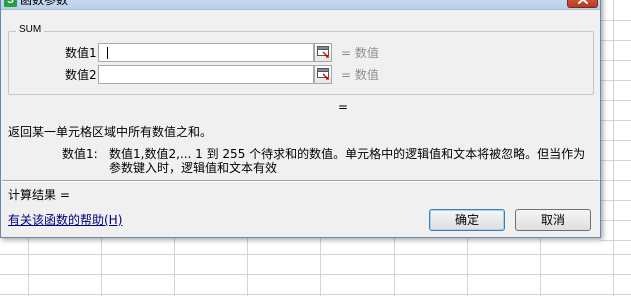  I want to click on calculation-result: 计算结果 =, so click(39, 195).